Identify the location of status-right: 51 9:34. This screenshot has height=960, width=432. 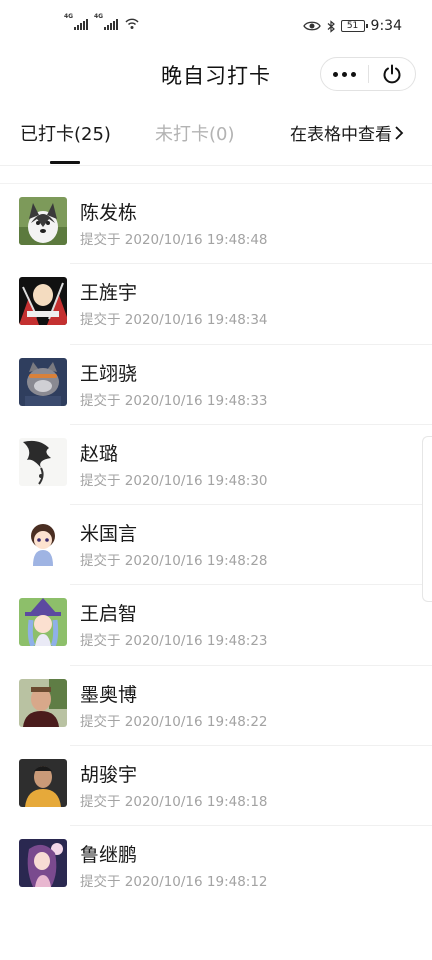
(352, 26).